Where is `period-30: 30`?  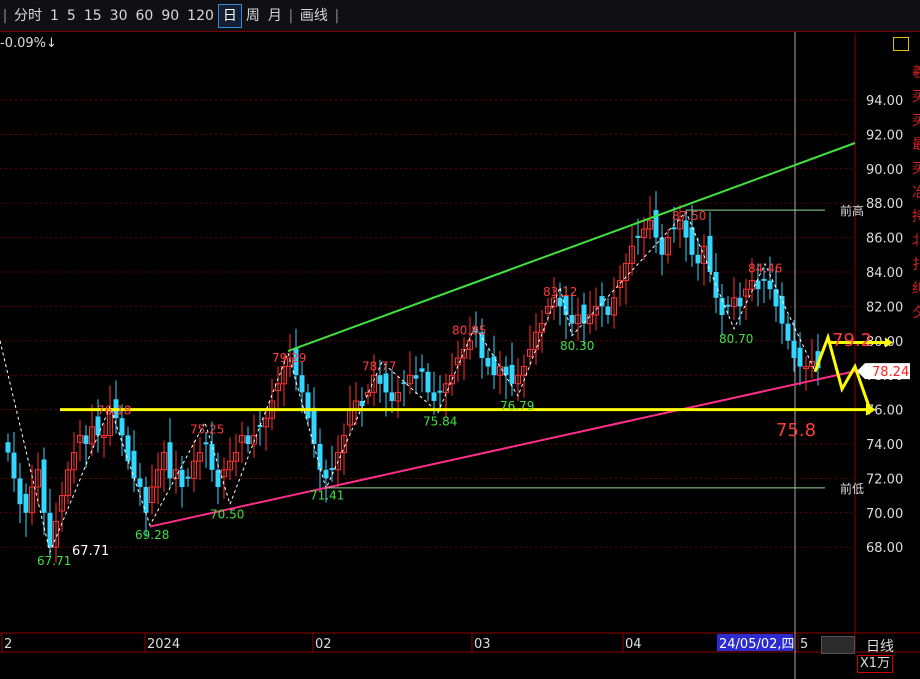 period-30: 30 is located at coordinates (119, 16).